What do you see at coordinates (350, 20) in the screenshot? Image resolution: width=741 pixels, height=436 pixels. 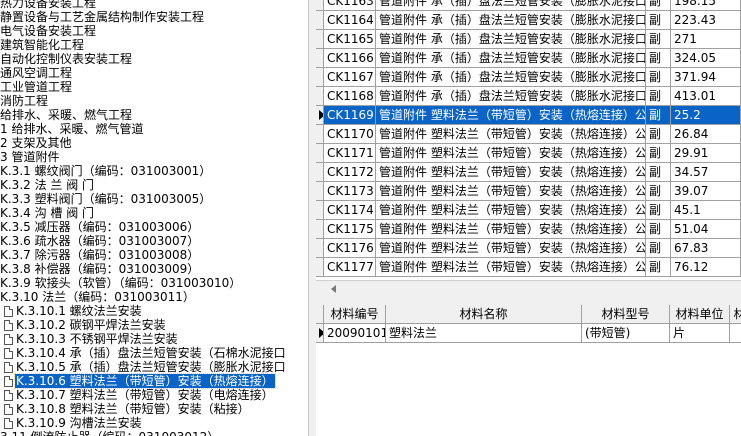 I see `quota-code-cell: CK1164` at bounding box center [350, 20].